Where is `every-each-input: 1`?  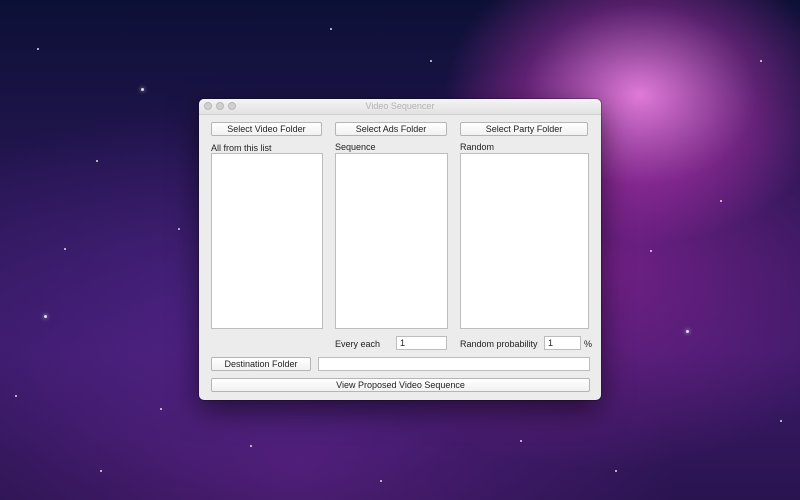 every-each-input: 1 is located at coordinates (421, 343).